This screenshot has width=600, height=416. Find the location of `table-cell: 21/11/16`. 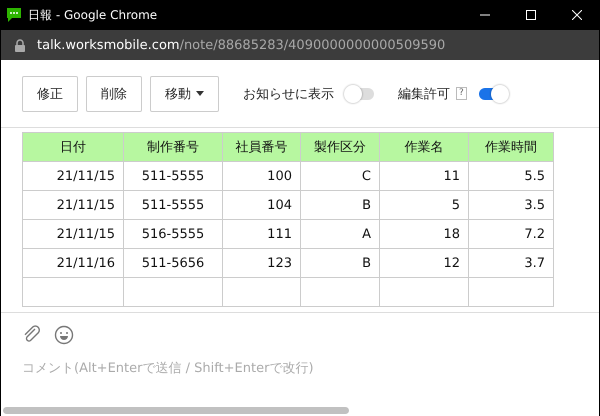

table-cell: 21/11/16 is located at coordinates (73, 263).